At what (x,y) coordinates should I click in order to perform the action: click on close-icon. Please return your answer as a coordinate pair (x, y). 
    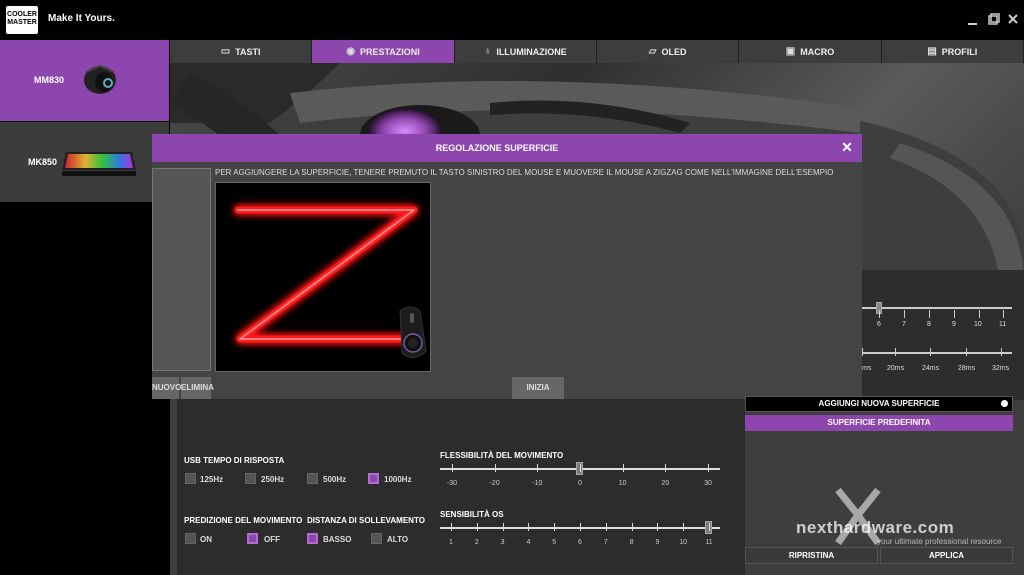
    Looking at the image, I should click on (1013, 19).